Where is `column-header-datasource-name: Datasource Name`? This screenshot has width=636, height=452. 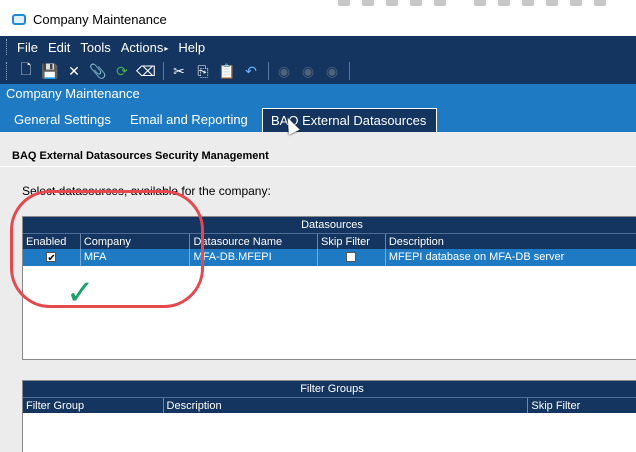
column-header-datasource-name: Datasource Name is located at coordinates (254, 241).